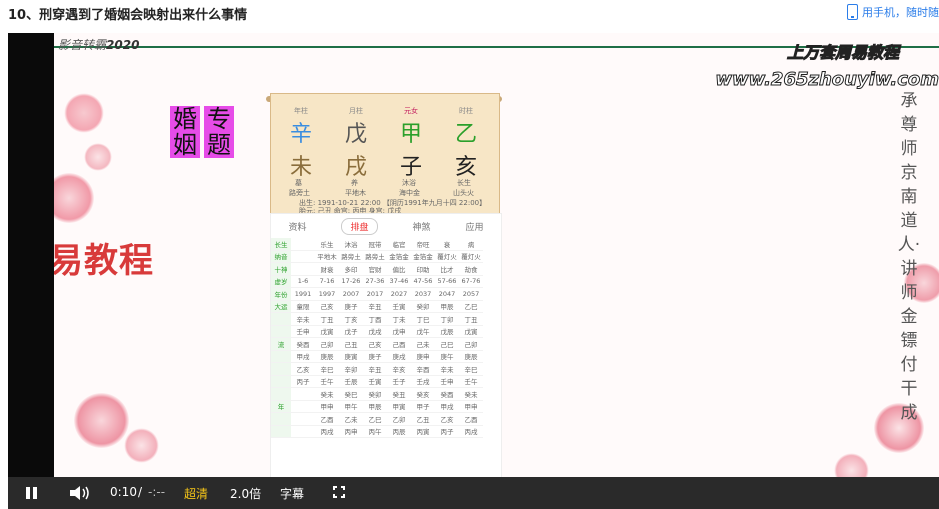 The image size is (939, 509). Describe the element at coordinates (128, 15) in the screenshot. I see `page-title: 10、刑穿遇到了婚姻会映射出来什么事情` at that location.